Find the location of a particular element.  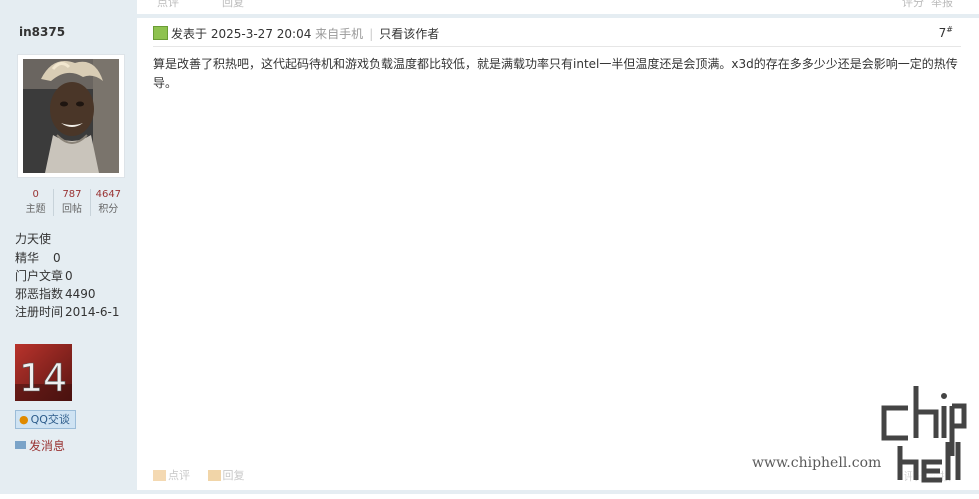

qq-chat-button: ● QQ交谈 is located at coordinates (45, 419).